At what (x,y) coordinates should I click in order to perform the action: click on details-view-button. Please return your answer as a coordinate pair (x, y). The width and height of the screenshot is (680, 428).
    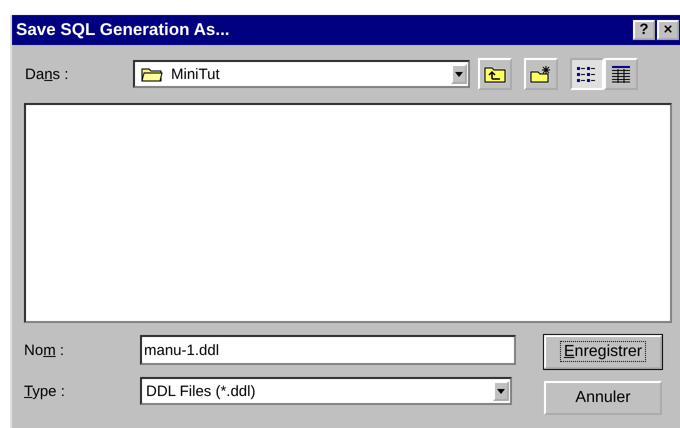
    Looking at the image, I should click on (621, 74).